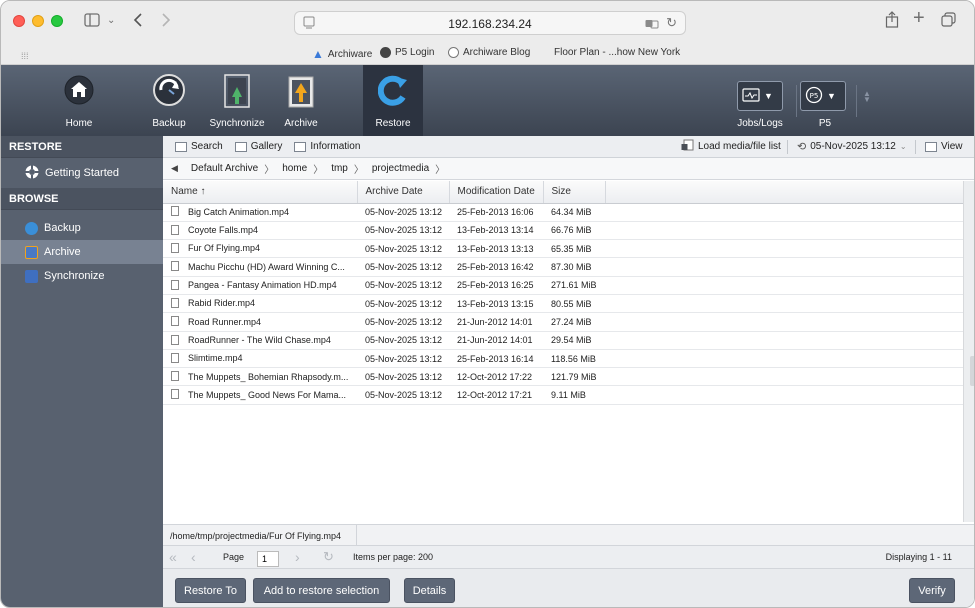 Image resolution: width=975 pixels, height=608 pixels. Describe the element at coordinates (297, 557) in the screenshot. I see `next-page-icon: ›` at that location.